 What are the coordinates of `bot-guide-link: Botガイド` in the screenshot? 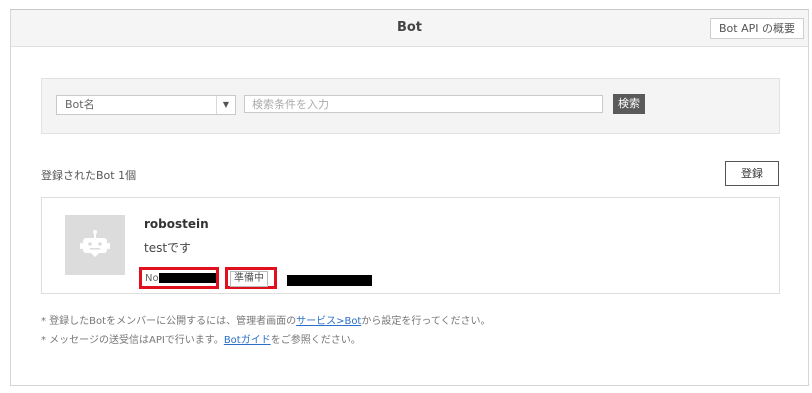 It's located at (247, 340).